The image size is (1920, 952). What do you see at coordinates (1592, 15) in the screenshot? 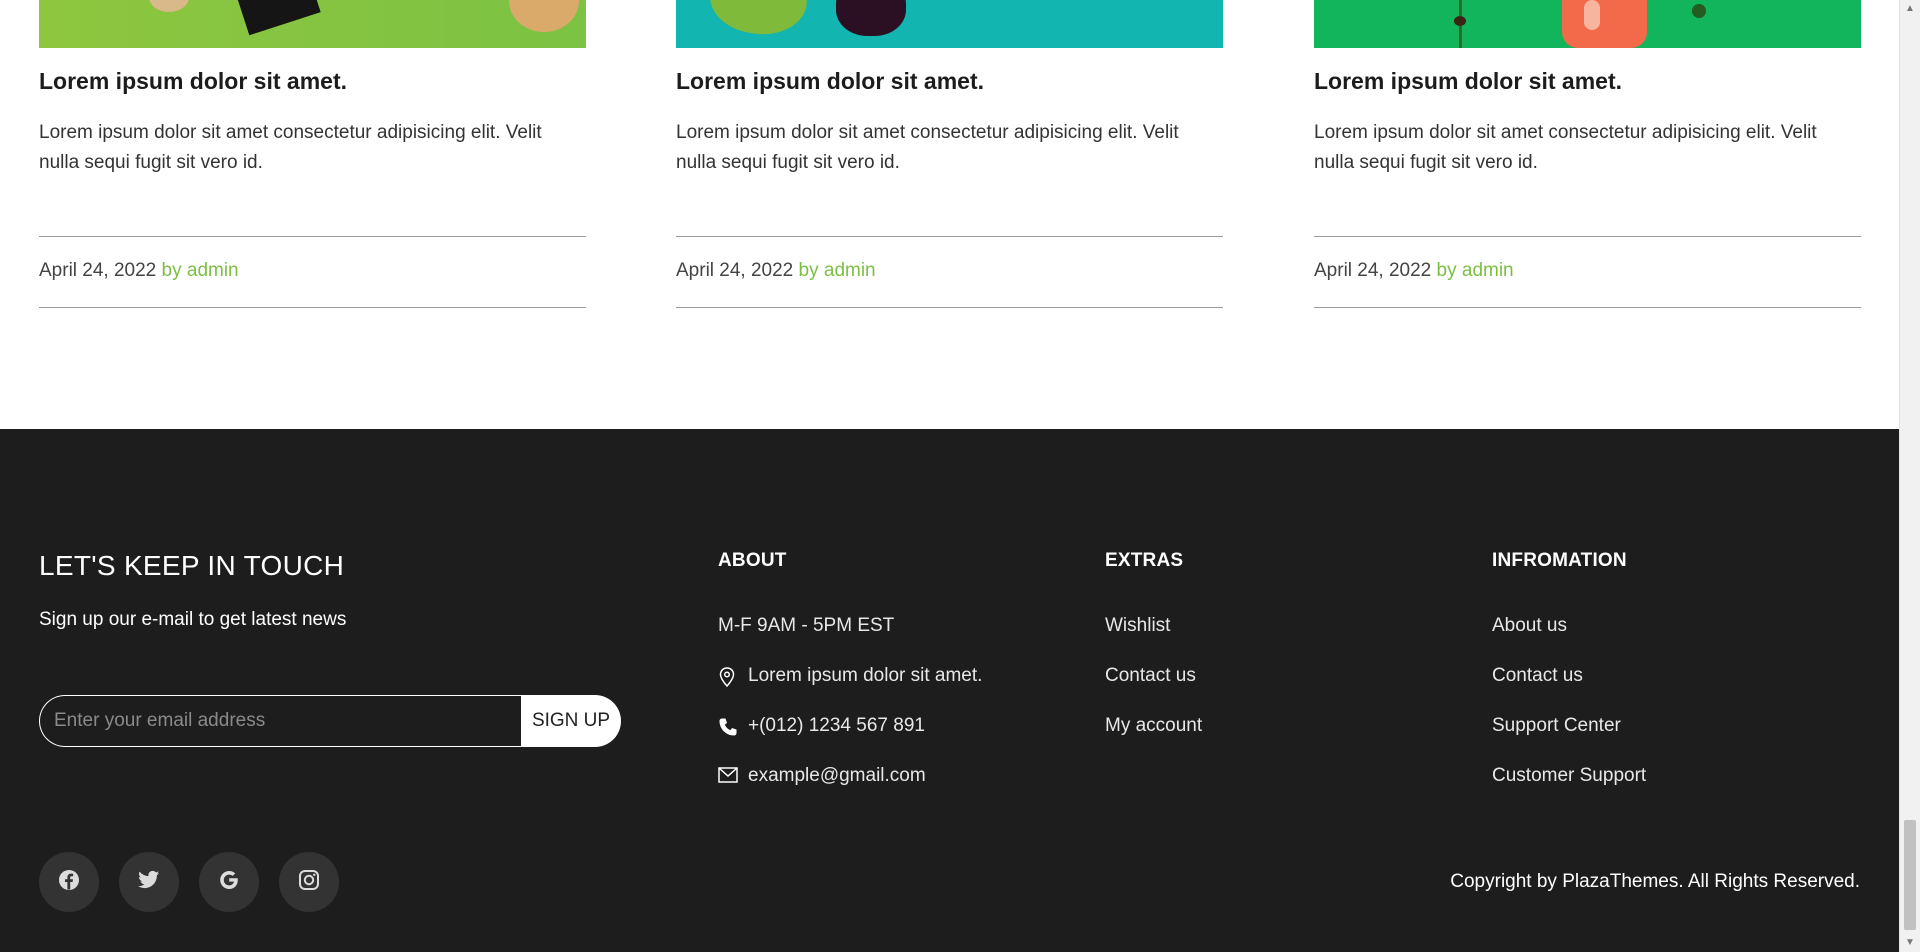
I see `bottle-highlight-shape` at bounding box center [1592, 15].